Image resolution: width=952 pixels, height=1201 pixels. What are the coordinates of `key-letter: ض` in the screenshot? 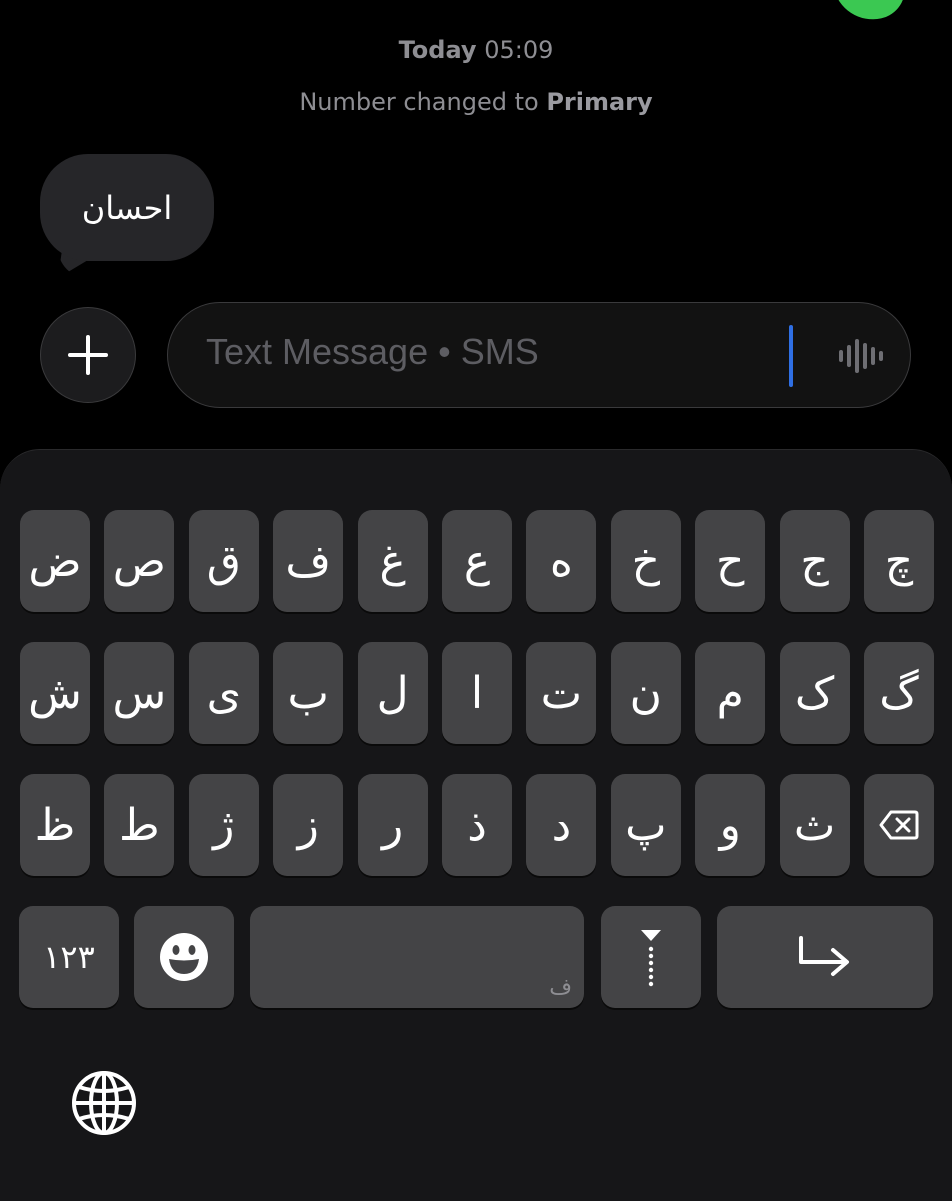 It's located at (55, 561).